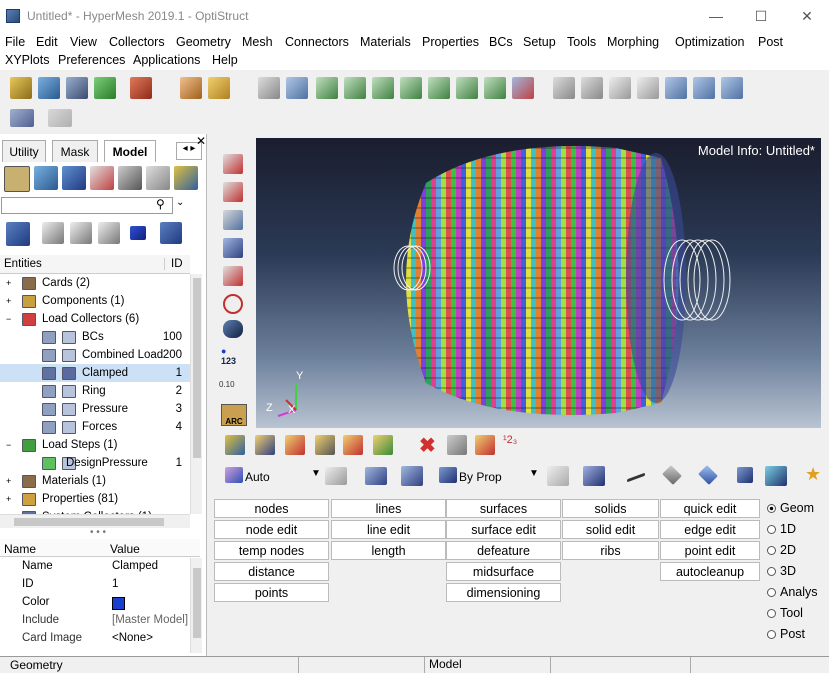  Describe the element at coordinates (781, 571) in the screenshot. I see `radio-3d: 3D` at that location.